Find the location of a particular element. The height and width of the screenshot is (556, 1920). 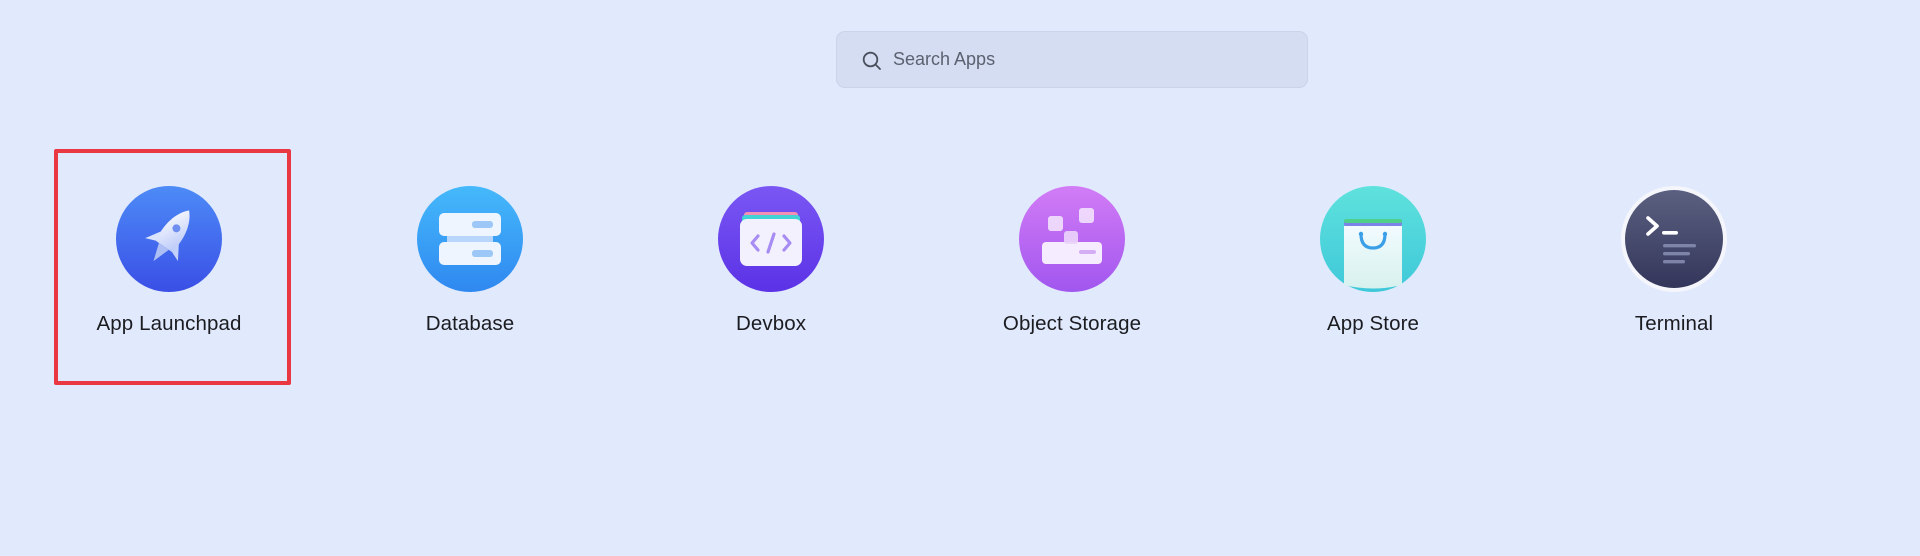

app-tile-app-store: App Store is located at coordinates (1373, 266).